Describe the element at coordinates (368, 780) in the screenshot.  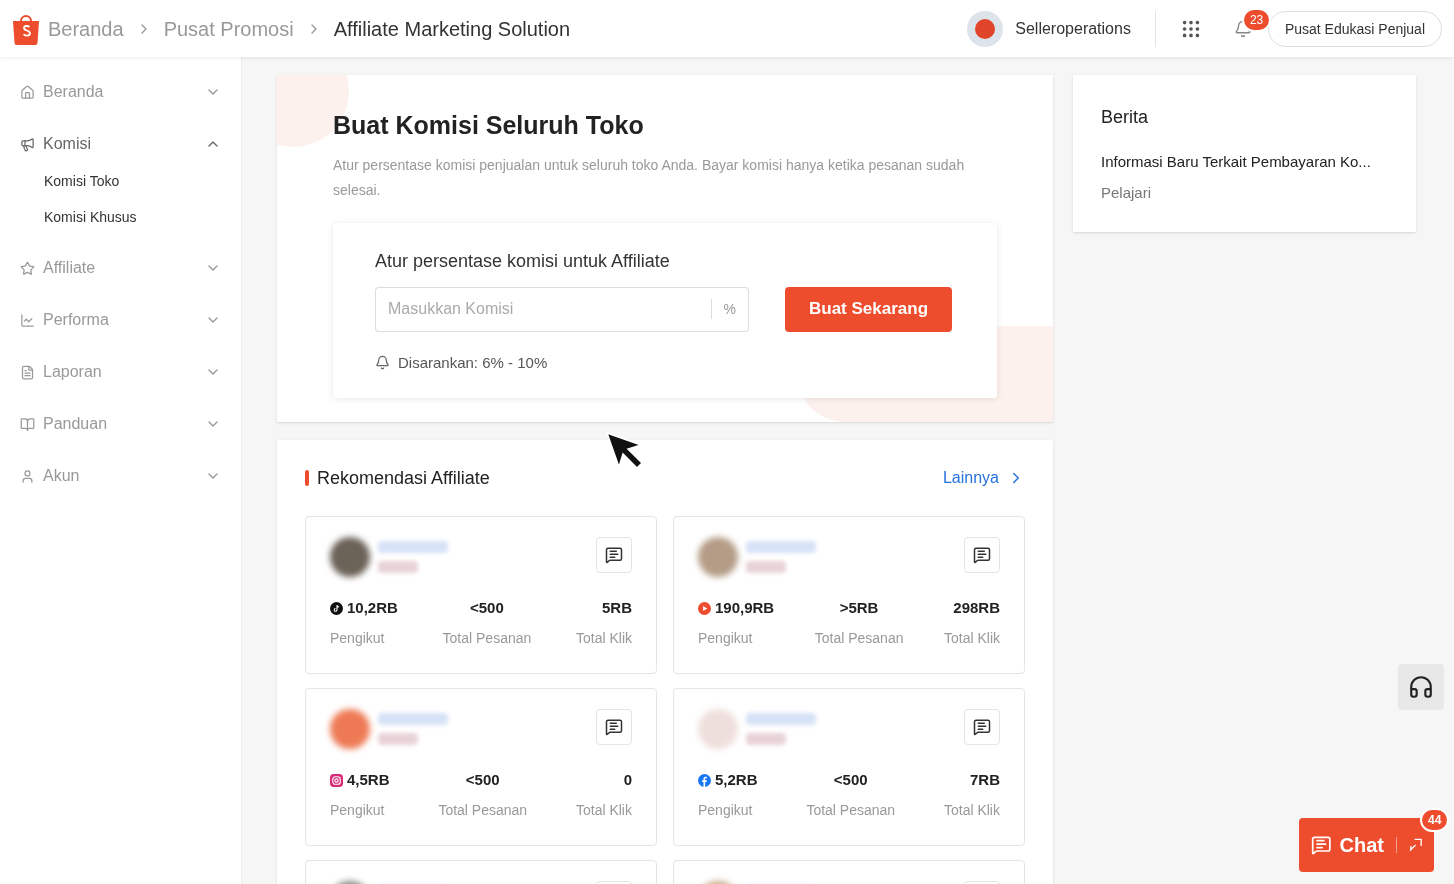
I see `stat-value: 4,5RB` at that location.